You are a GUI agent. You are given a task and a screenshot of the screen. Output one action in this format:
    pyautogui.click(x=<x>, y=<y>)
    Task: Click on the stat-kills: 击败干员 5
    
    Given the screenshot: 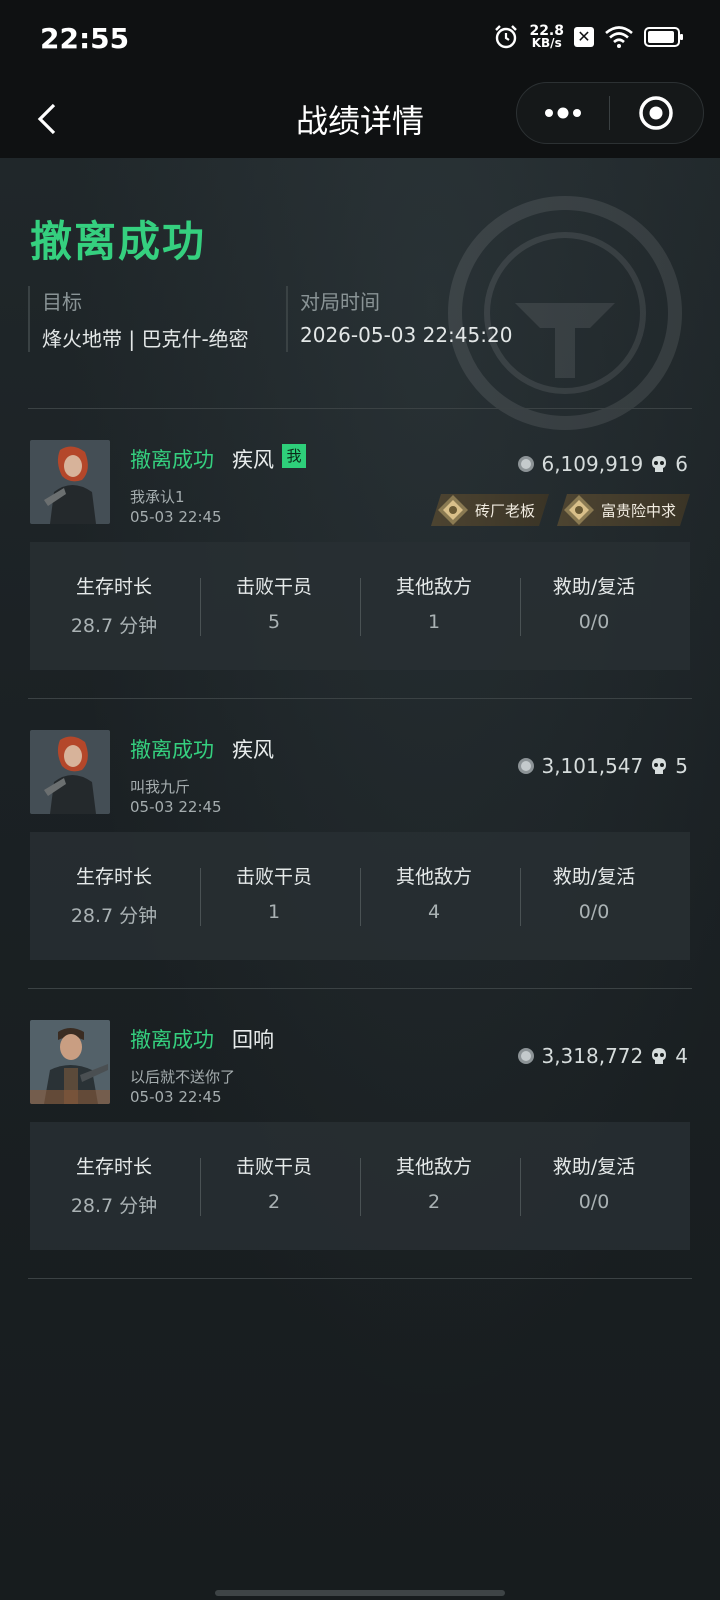 What is the action you would take?
    pyautogui.click(x=274, y=602)
    